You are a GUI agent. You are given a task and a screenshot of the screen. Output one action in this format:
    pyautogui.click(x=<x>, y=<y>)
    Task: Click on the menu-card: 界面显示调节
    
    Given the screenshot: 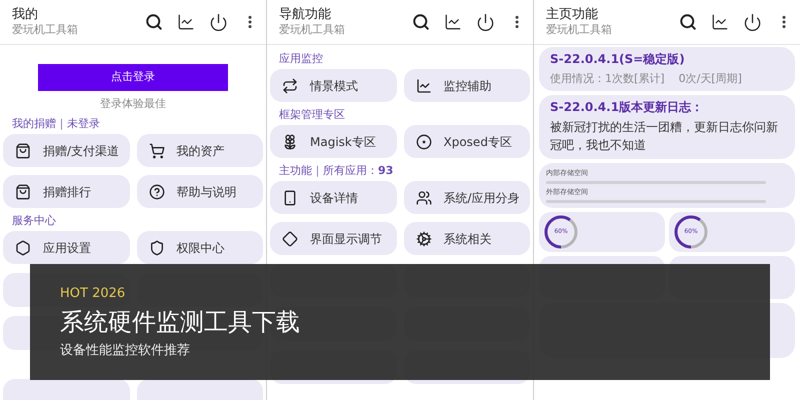 What is the action you would take?
    pyautogui.click(x=333, y=238)
    